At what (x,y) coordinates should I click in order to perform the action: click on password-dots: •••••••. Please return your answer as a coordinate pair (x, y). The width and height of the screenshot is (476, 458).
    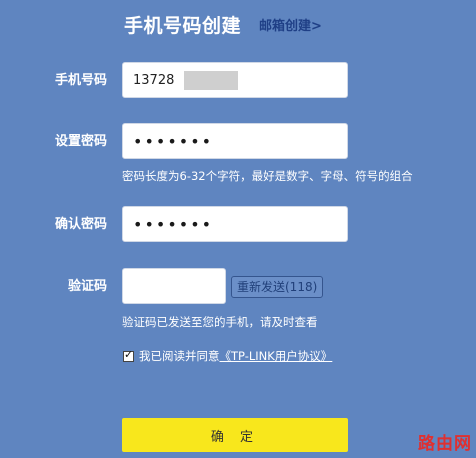
    Looking at the image, I should click on (173, 141).